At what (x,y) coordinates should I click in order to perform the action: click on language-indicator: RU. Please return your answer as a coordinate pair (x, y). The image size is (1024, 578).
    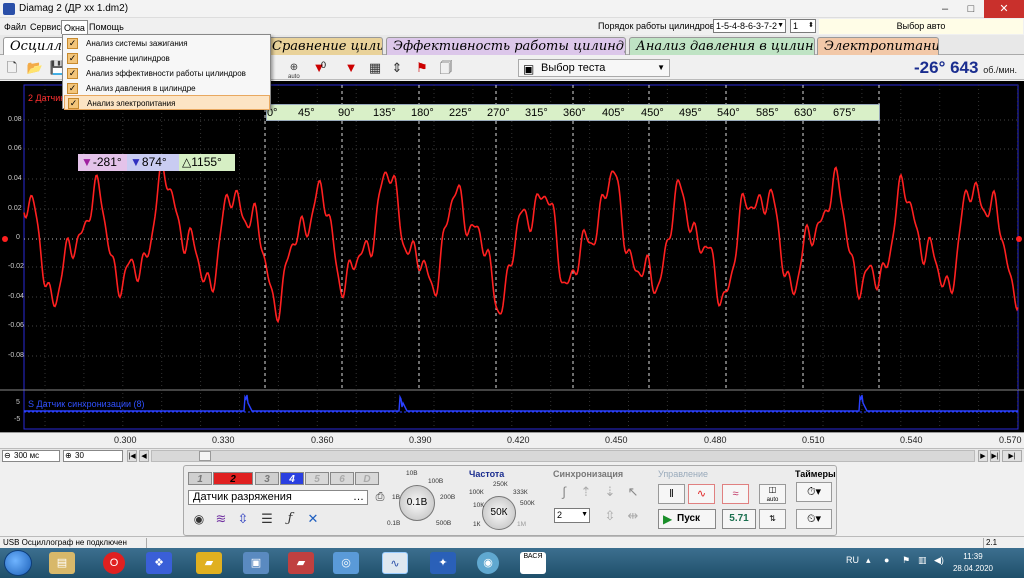
    Looking at the image, I should click on (852, 560).